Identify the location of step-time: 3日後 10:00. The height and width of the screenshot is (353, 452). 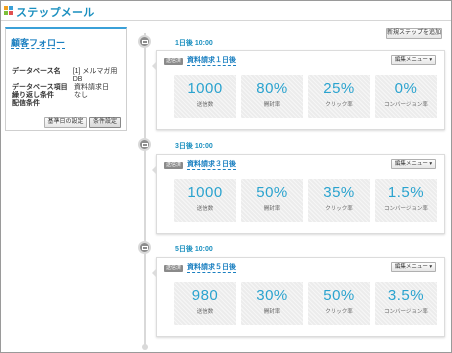
(194, 146).